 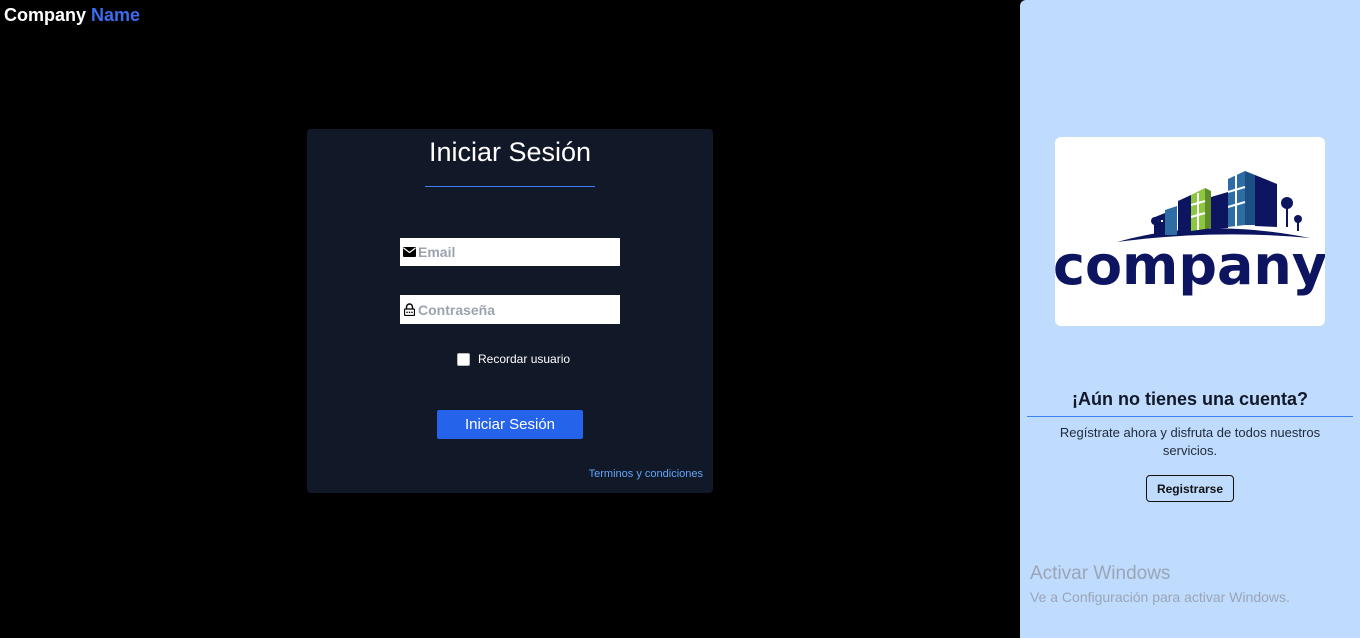 I want to click on company-logo: company, so click(x=1190, y=231).